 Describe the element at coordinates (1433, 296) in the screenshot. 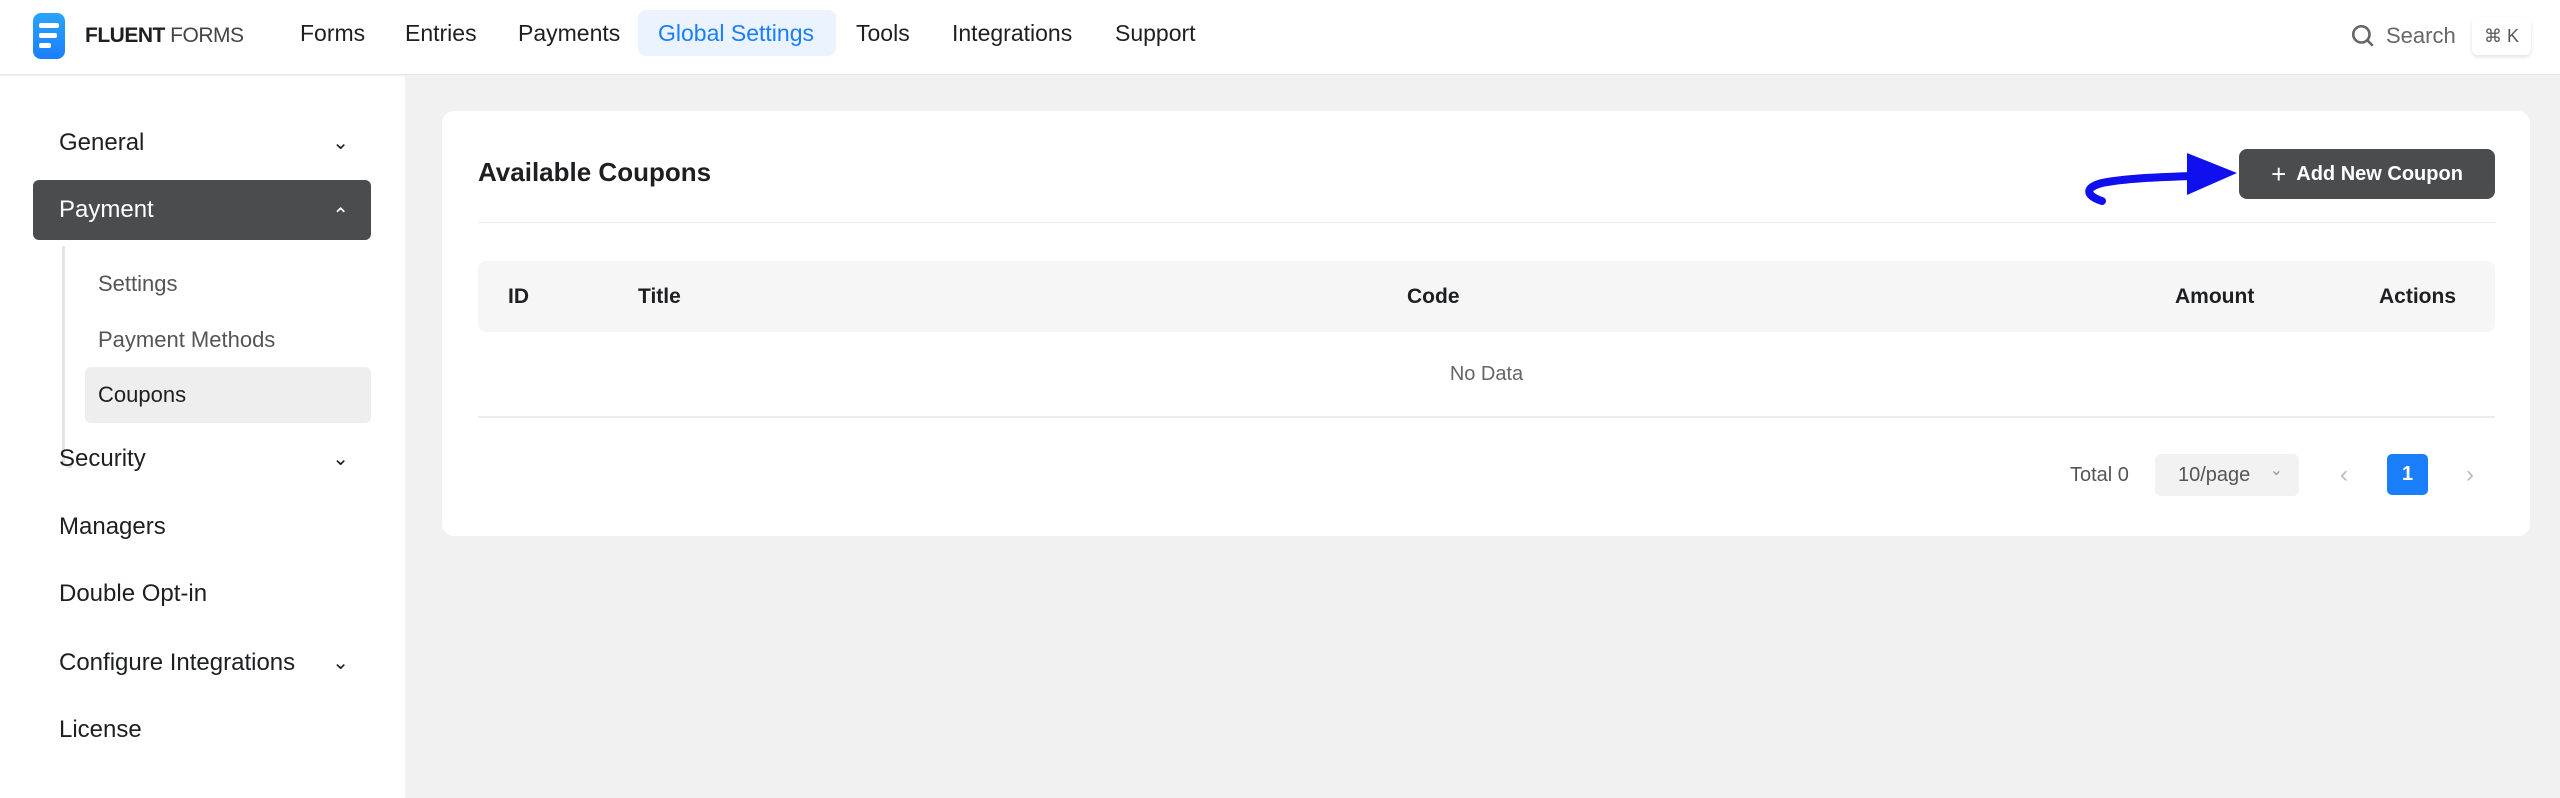

I see `column-code: Code` at that location.